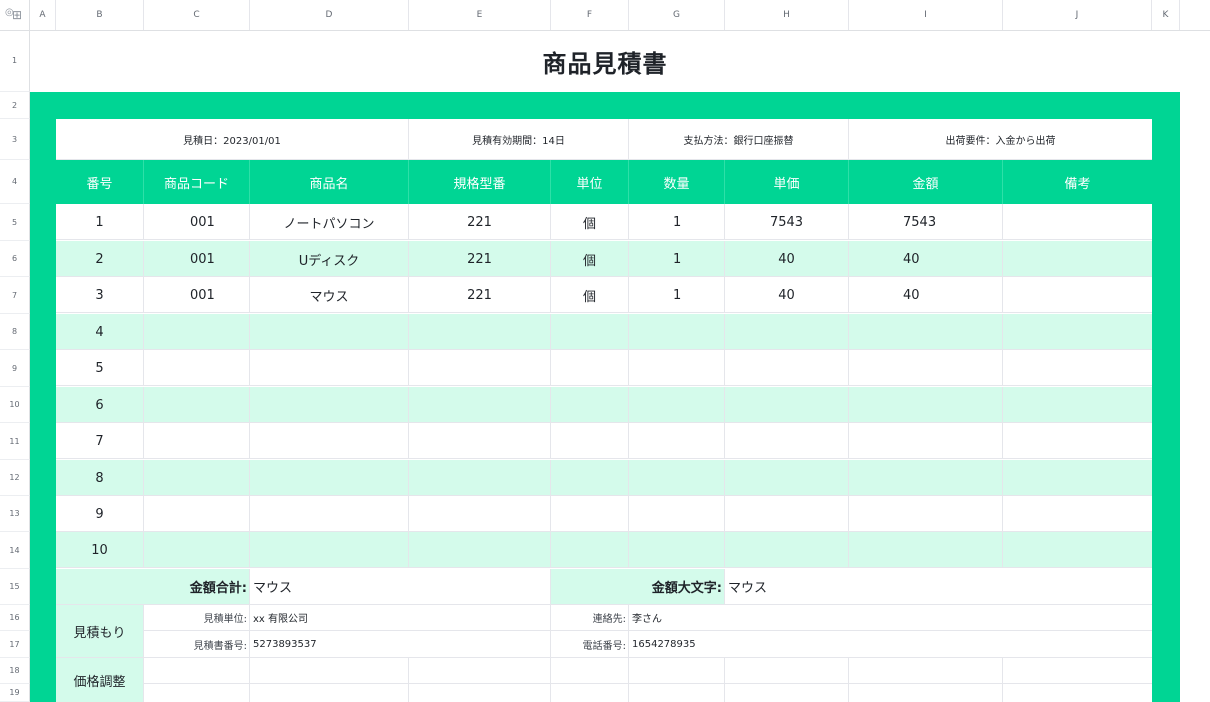  What do you see at coordinates (100, 295) in the screenshot?
I see `cell-number: 3` at bounding box center [100, 295].